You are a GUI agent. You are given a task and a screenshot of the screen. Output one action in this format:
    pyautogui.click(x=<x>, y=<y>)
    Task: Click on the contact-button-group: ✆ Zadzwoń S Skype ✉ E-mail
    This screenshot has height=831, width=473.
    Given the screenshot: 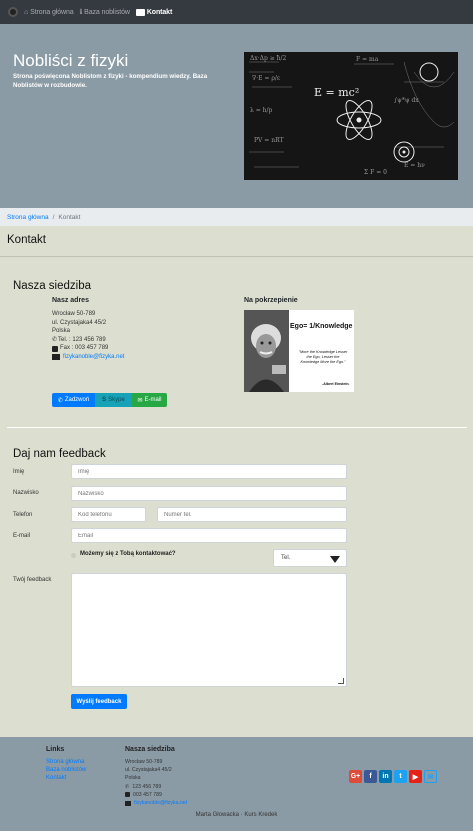 What is the action you would take?
    pyautogui.click(x=109, y=400)
    